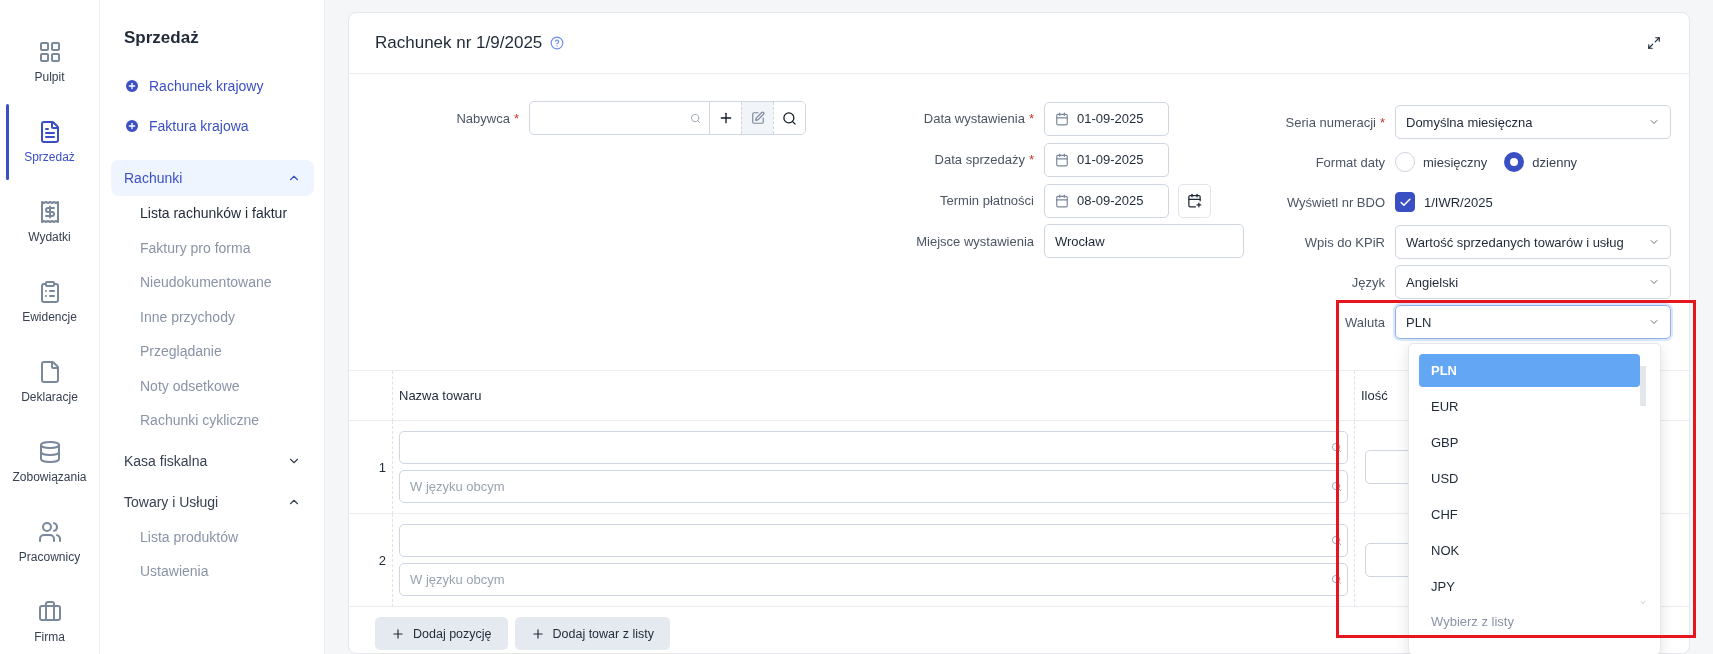 The height and width of the screenshot is (654, 1713). What do you see at coordinates (1106, 200) in the screenshot?
I see `date-field: 08-09-2025` at bounding box center [1106, 200].